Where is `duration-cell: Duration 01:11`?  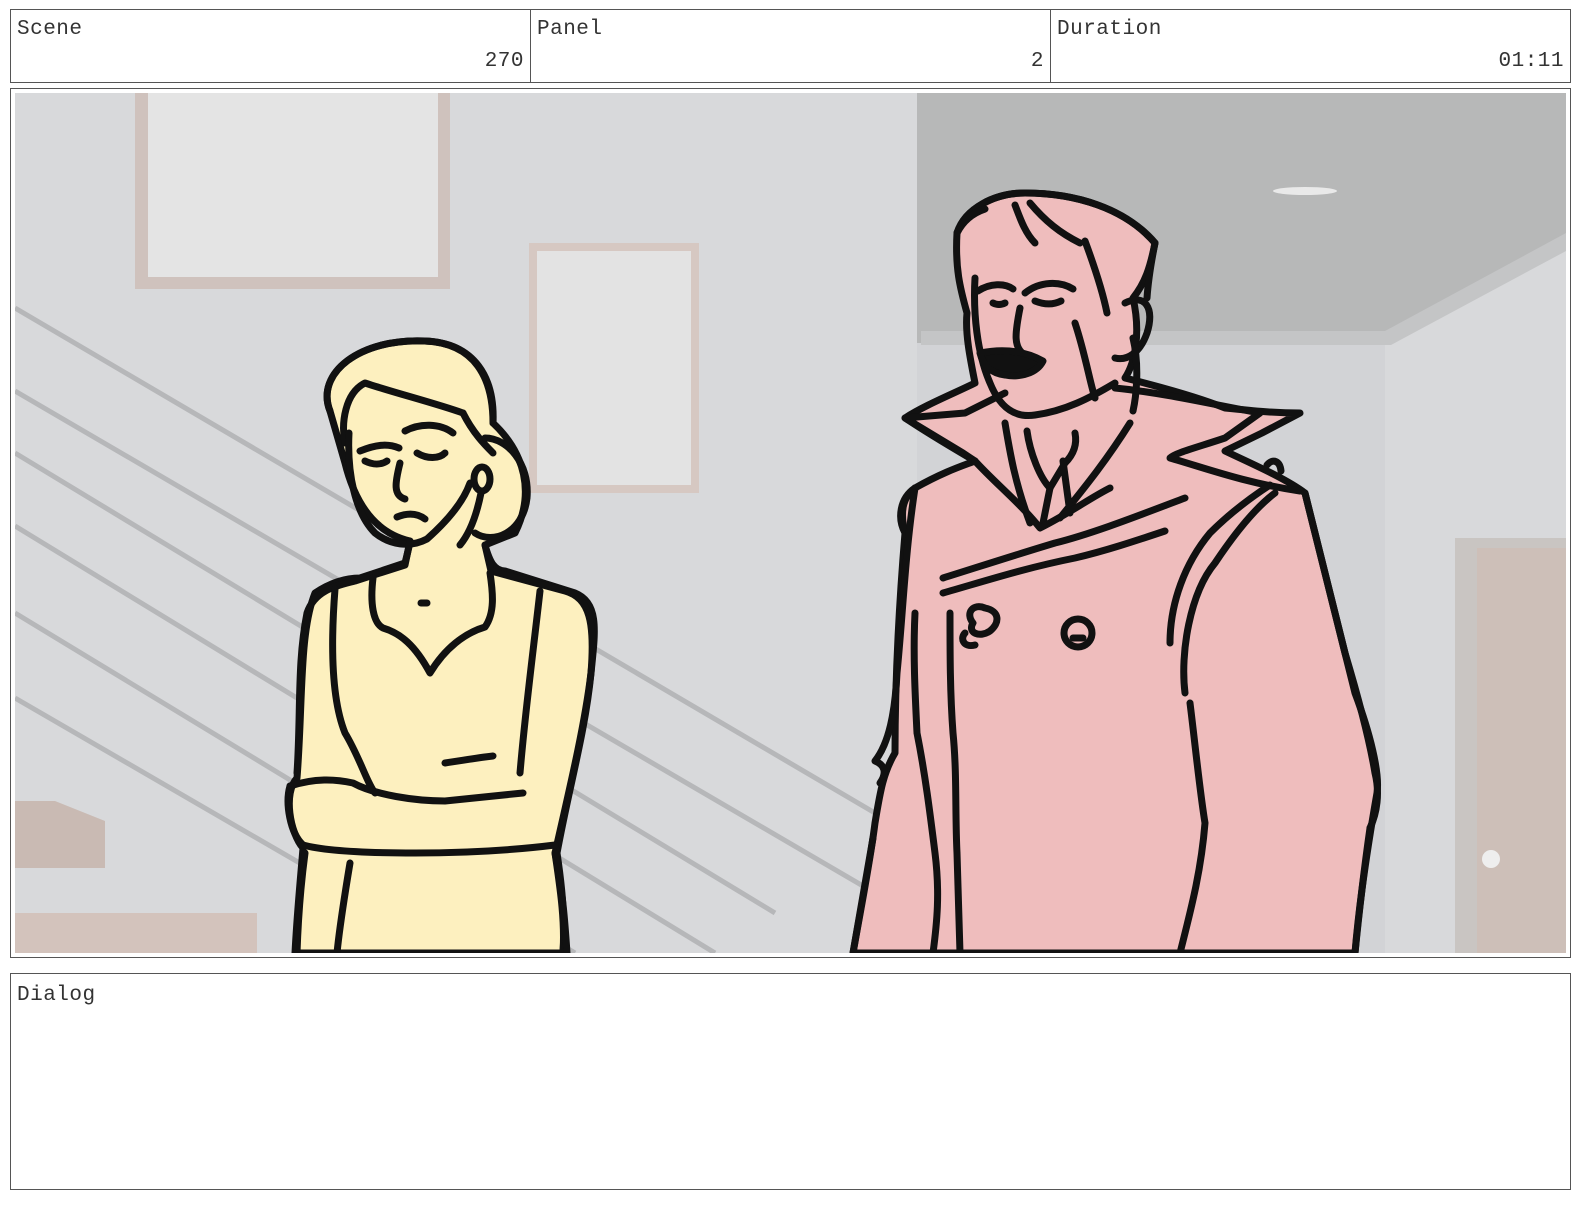
duration-cell: Duration 01:11 is located at coordinates (1310, 46).